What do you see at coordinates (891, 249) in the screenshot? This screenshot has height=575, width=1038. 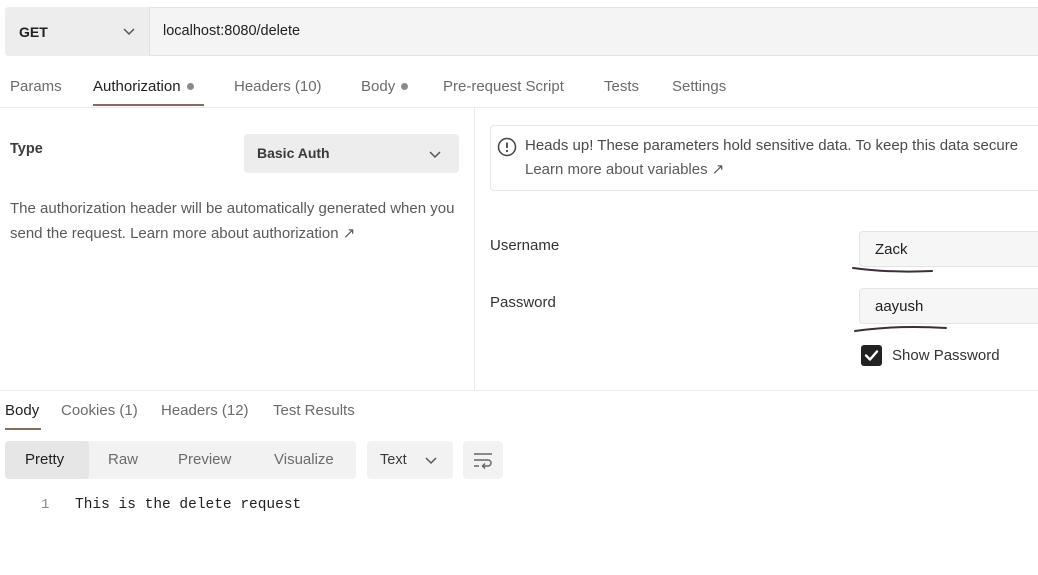 I see `username-value: Zack` at bounding box center [891, 249].